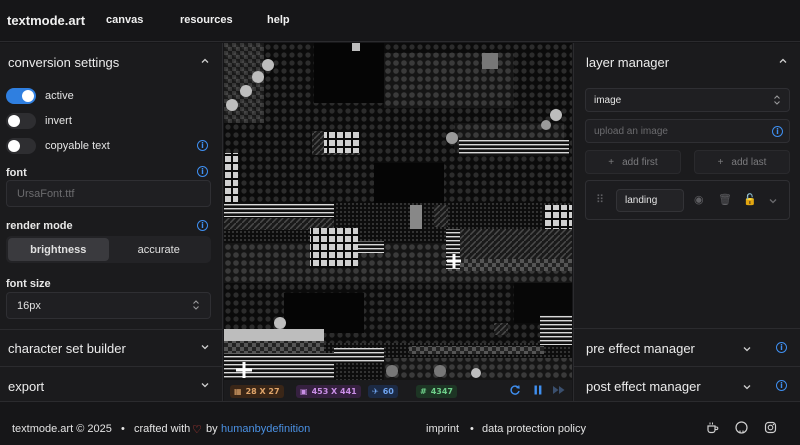 The image size is (800, 445). What do you see at coordinates (108, 305) in the screenshot?
I see `font-size-select: 16px` at bounding box center [108, 305].